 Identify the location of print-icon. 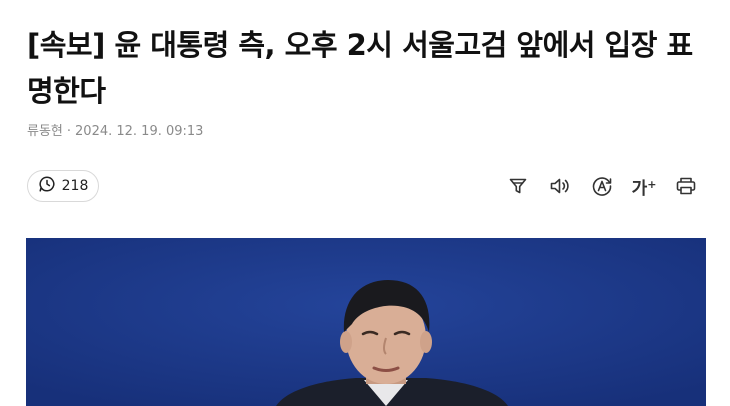
(686, 186).